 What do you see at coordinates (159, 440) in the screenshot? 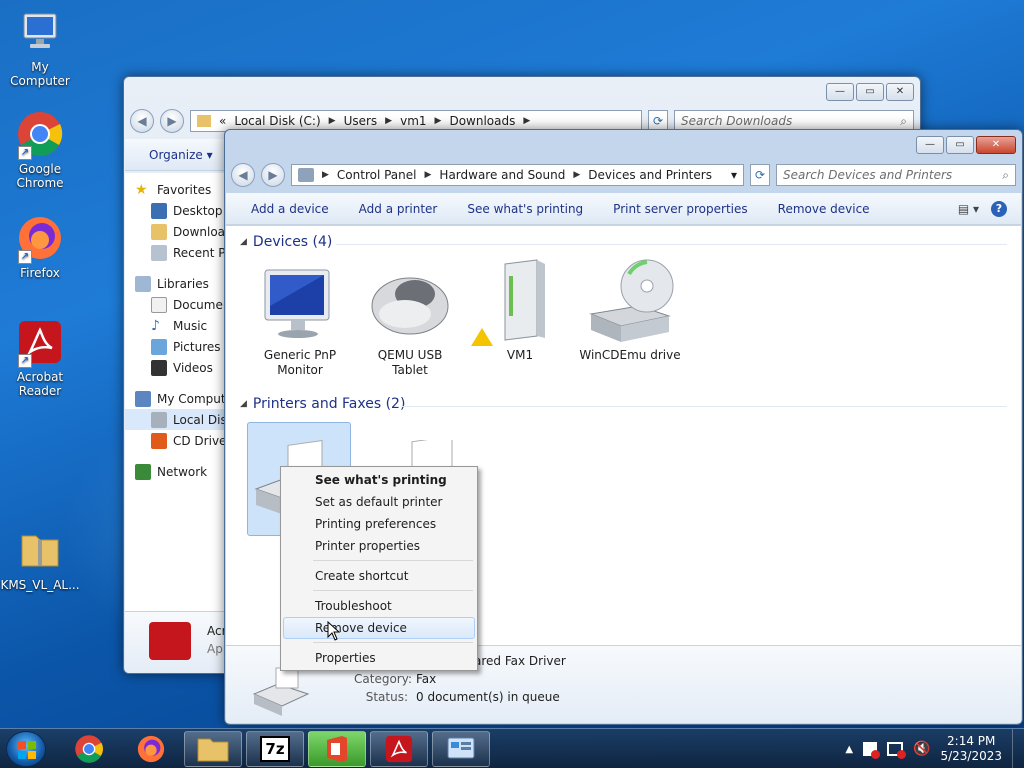
I see `cd-drive-icon` at bounding box center [159, 440].